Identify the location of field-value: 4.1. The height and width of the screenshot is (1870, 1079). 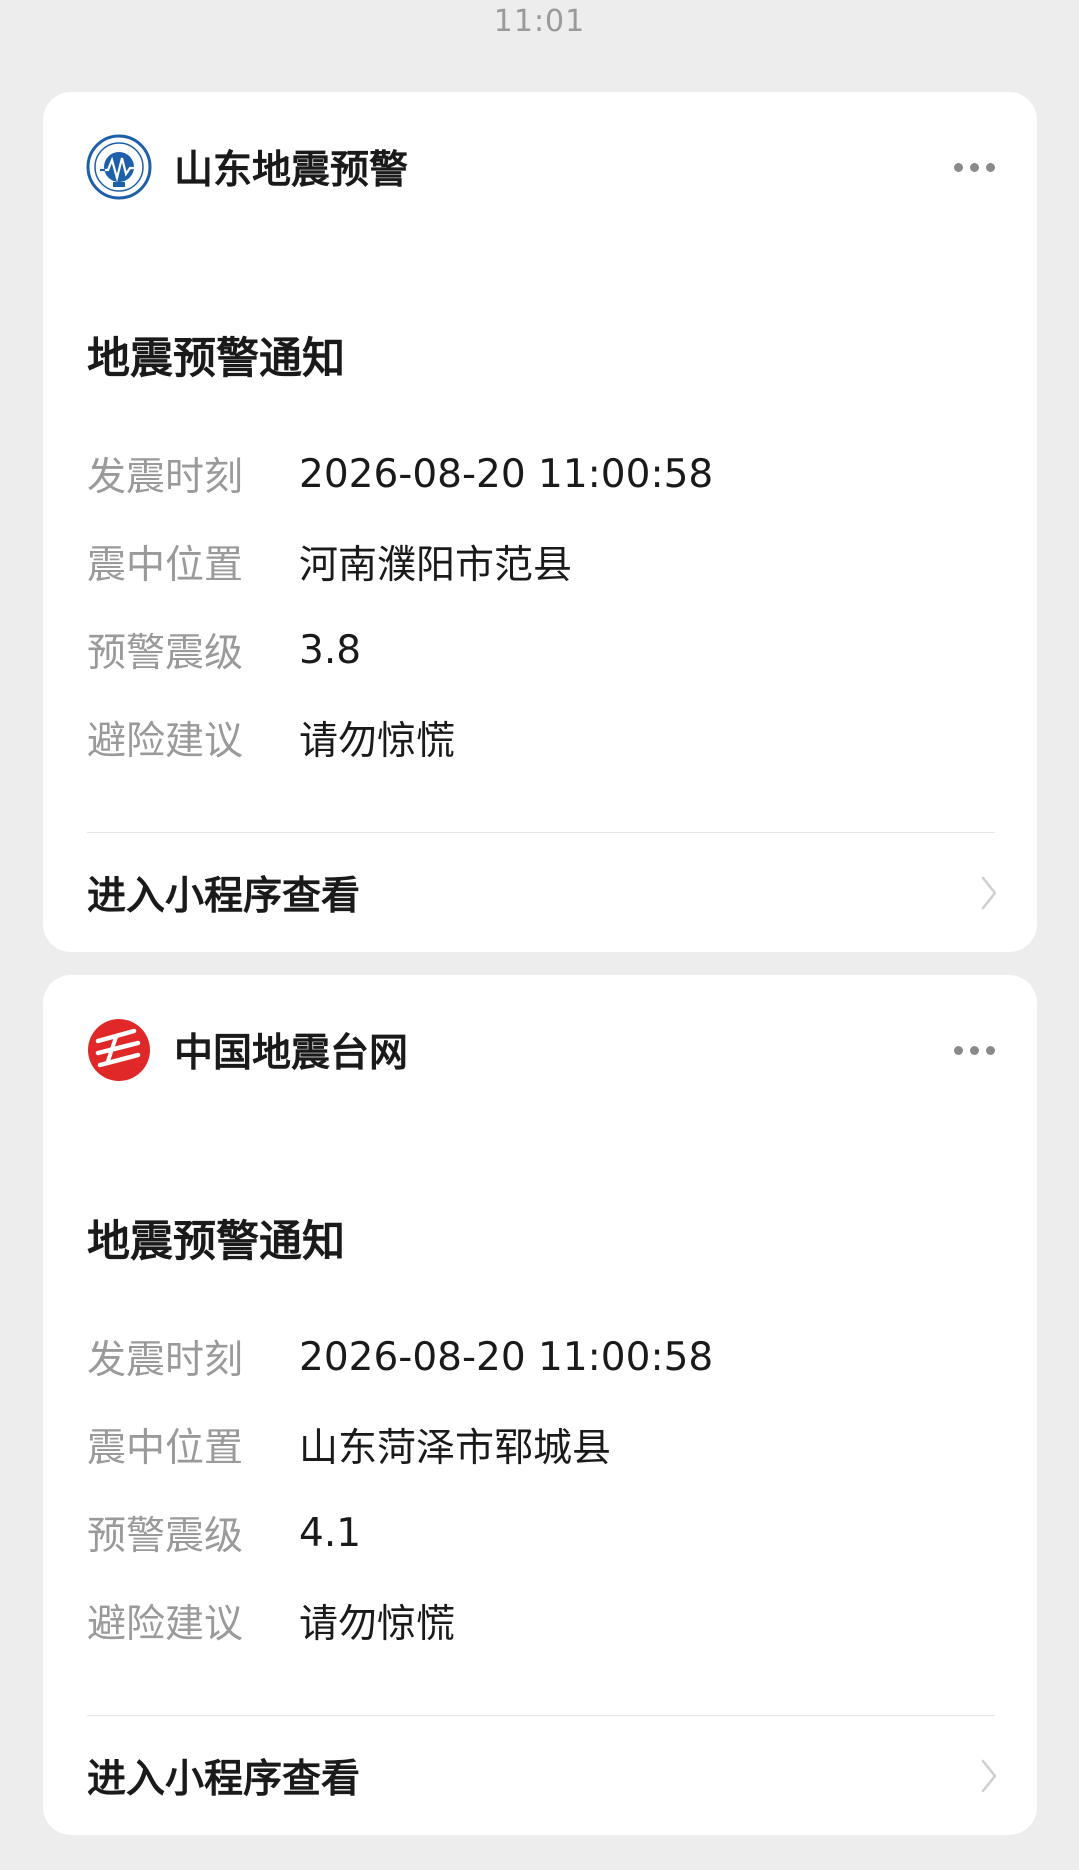
(330, 1533).